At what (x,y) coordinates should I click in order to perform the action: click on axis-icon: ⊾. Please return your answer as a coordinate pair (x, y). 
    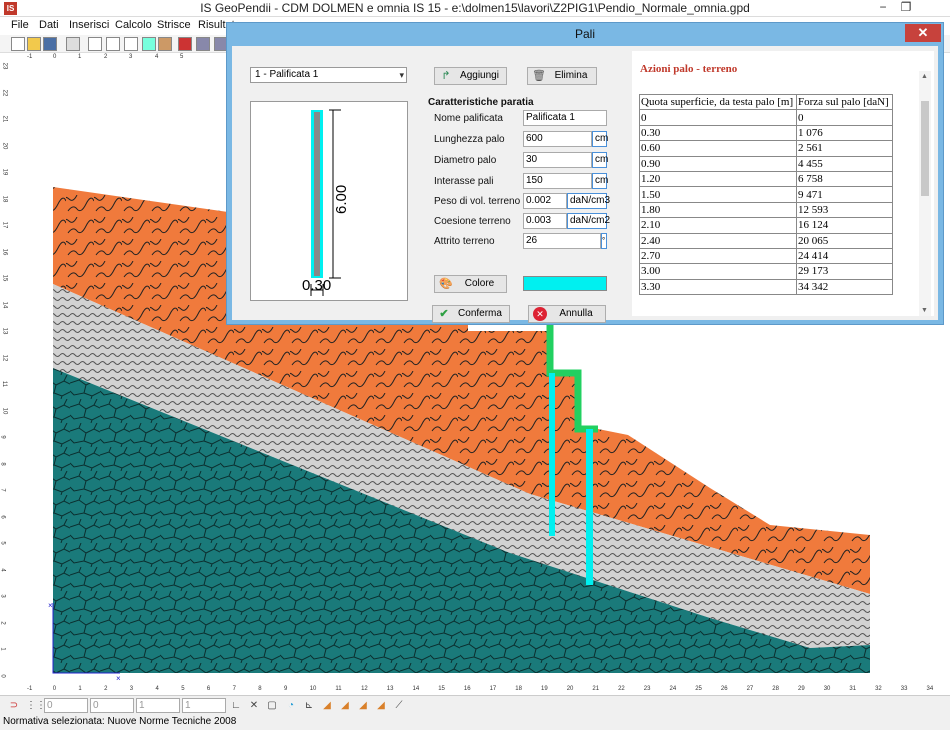
    Looking at the image, I should click on (309, 705).